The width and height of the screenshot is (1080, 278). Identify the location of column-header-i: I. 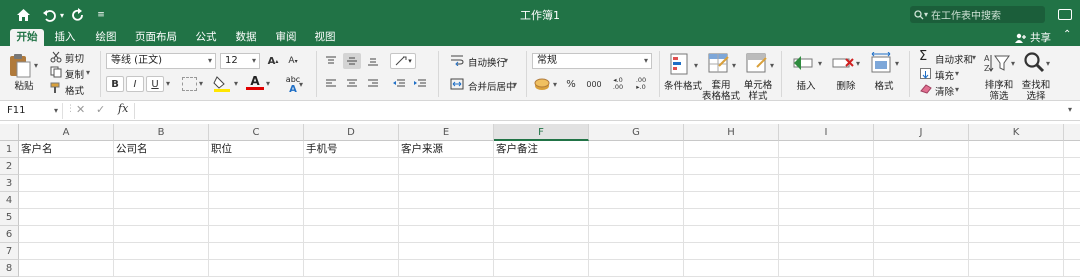
(826, 132).